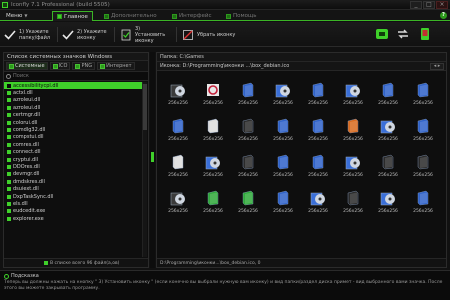 The width and height of the screenshot is (450, 300). What do you see at coordinates (60, 66) in the screenshot?
I see `filter-ico: ICO` at bounding box center [60, 66].